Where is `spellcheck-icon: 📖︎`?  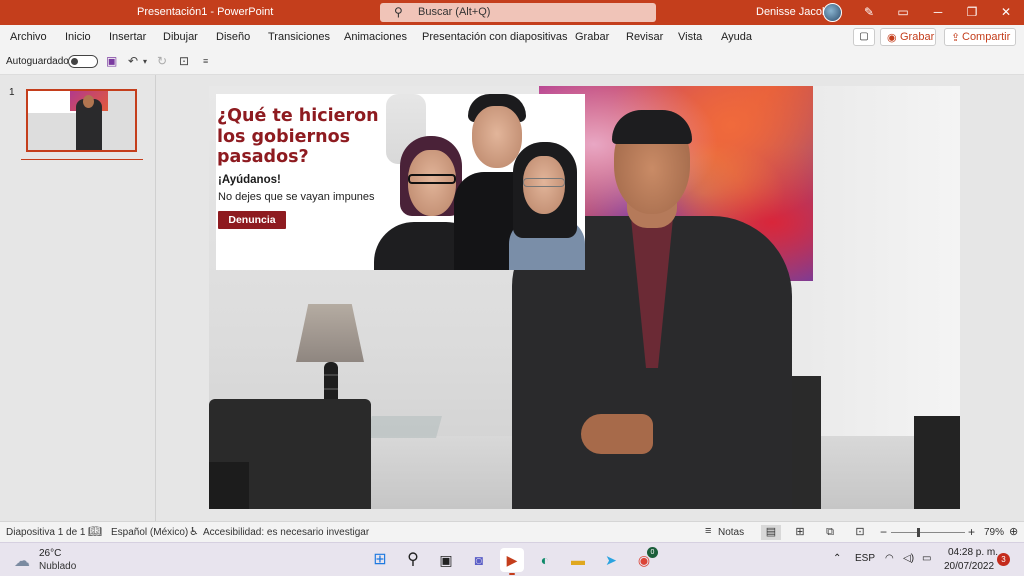 spellcheck-icon: 📖︎ is located at coordinates (95, 531).